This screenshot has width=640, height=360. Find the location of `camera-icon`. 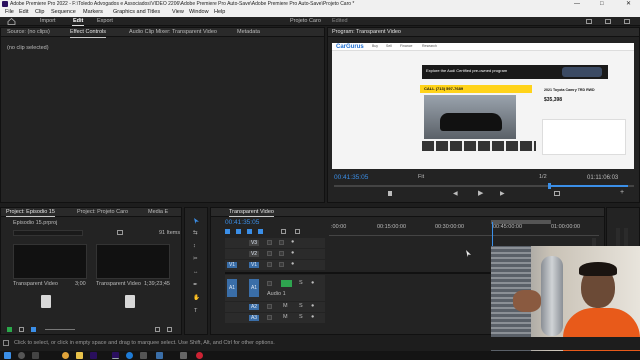

camera-icon is located at coordinates (557, 193).